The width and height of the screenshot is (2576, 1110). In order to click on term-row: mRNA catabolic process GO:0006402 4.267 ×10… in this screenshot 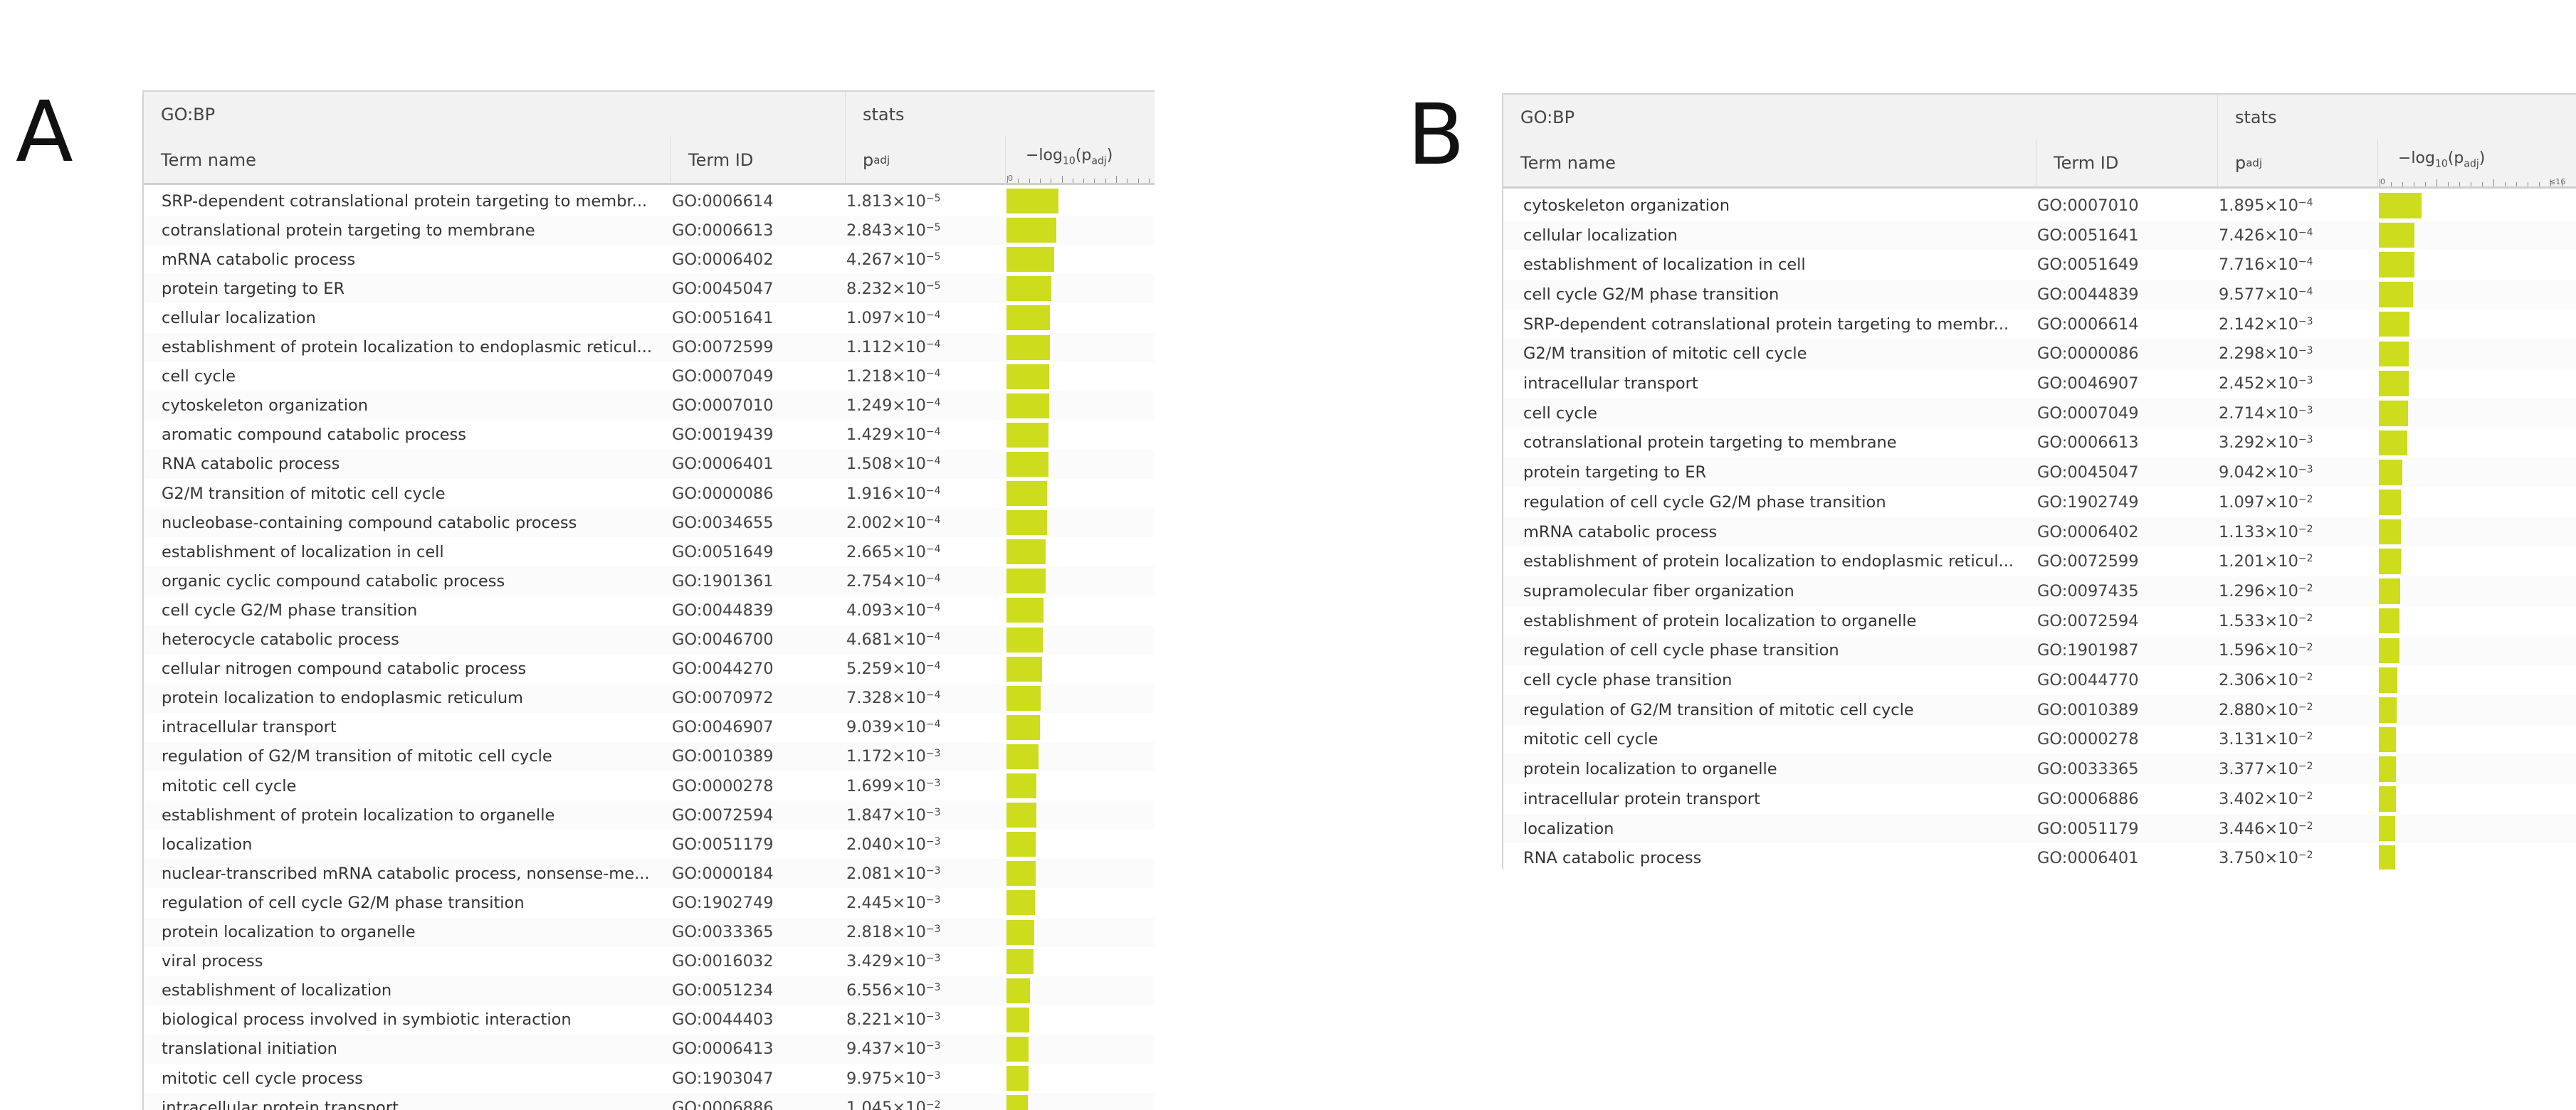, I will do `click(650, 259)`.